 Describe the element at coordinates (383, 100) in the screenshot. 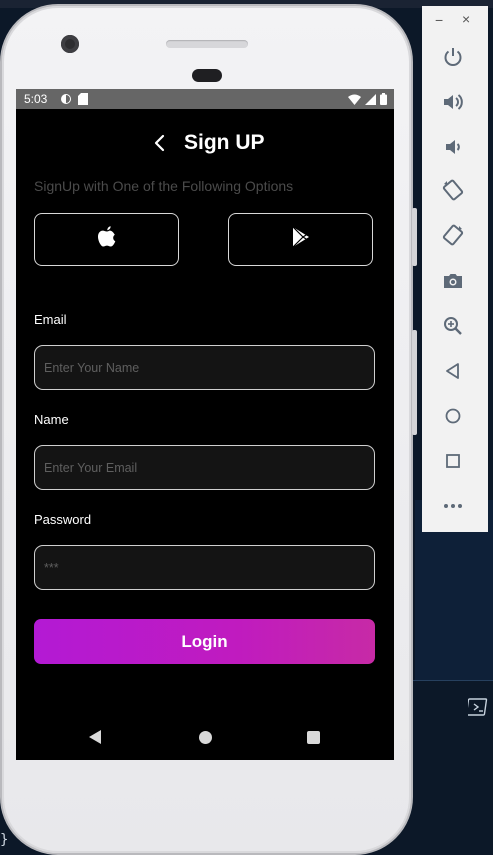

I see `battery-icon` at that location.